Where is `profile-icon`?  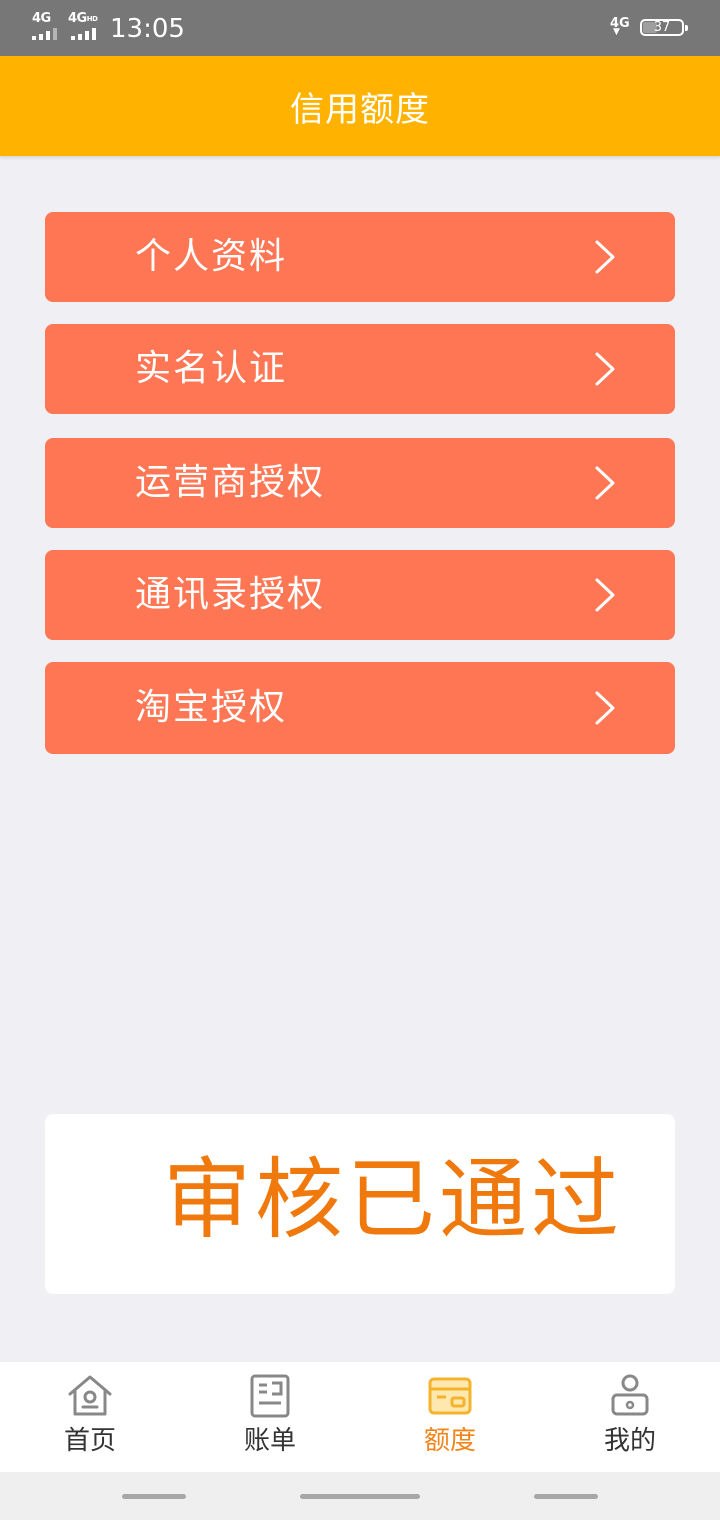 profile-icon is located at coordinates (630, 1395).